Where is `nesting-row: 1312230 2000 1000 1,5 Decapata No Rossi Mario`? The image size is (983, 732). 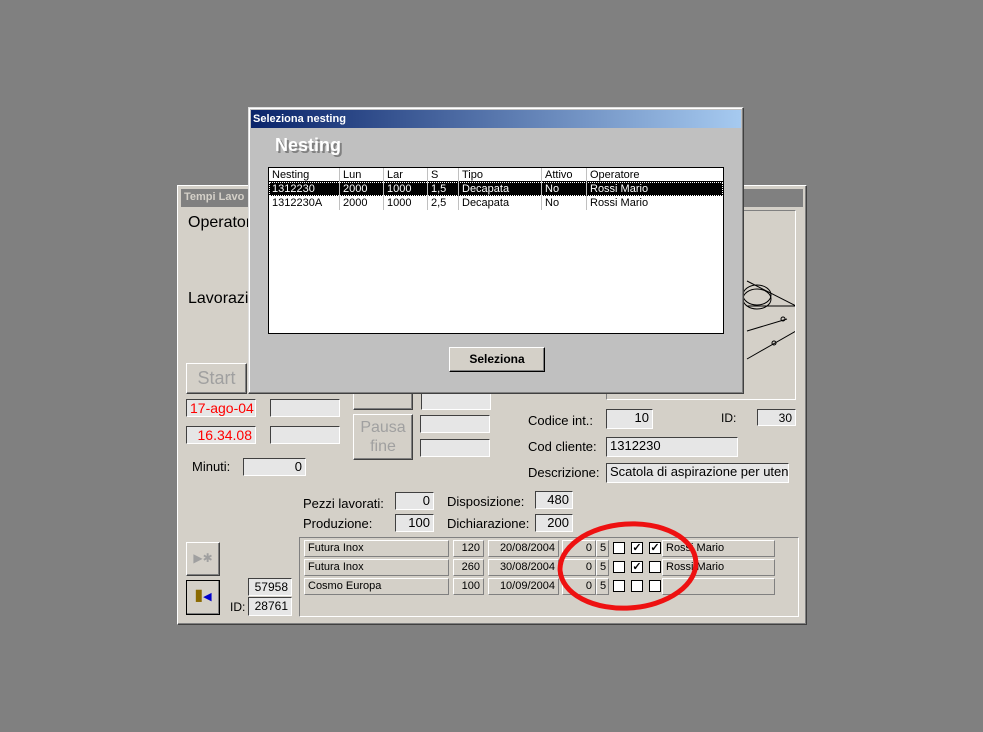
nesting-row: 1312230 2000 1000 1,5 Decapata No Rossi Mario is located at coordinates (496, 189).